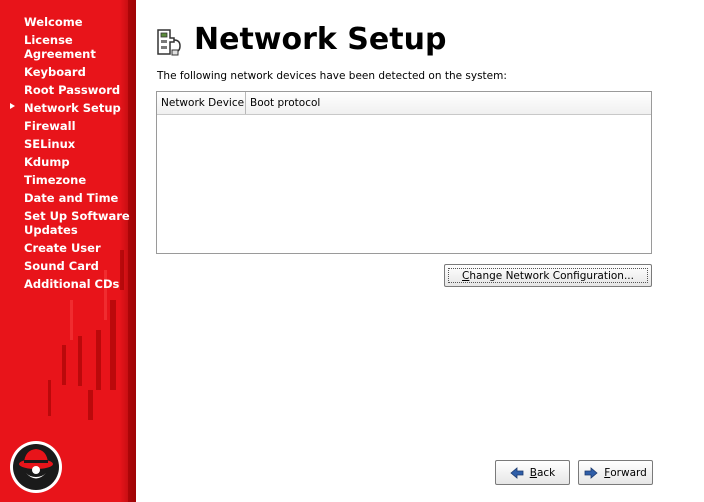 This screenshot has width=704, height=502. What do you see at coordinates (72, 108) in the screenshot?
I see `sidebar-item-label: Network Setup` at bounding box center [72, 108].